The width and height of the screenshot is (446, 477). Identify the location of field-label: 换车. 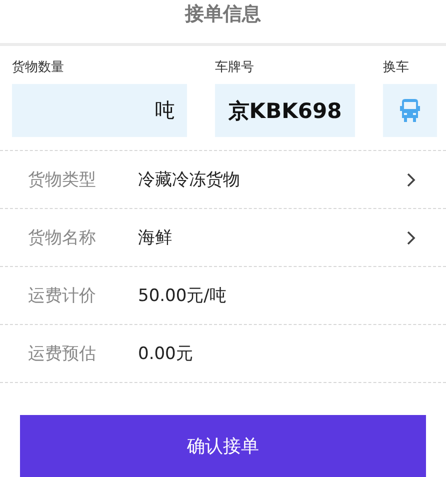
(396, 67).